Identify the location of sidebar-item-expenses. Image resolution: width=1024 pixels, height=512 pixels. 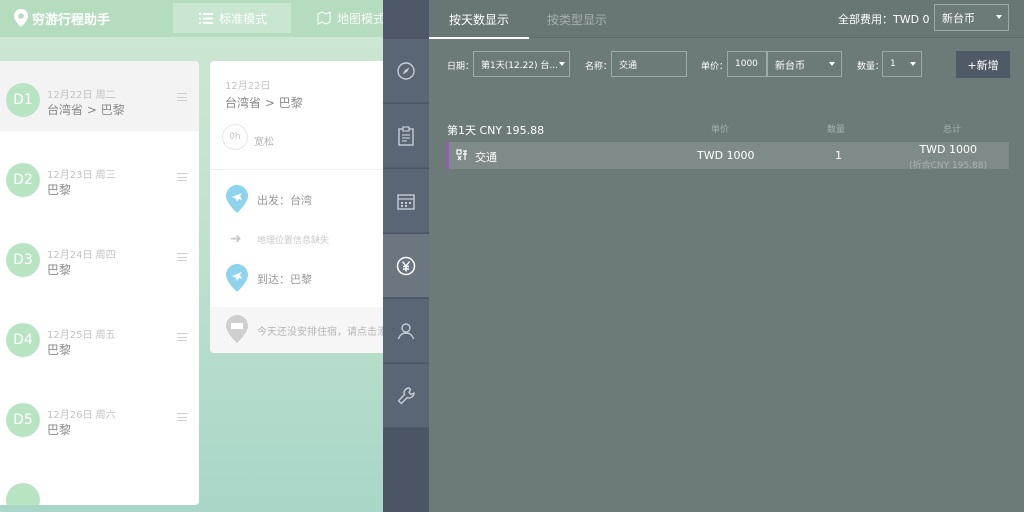
(406, 266).